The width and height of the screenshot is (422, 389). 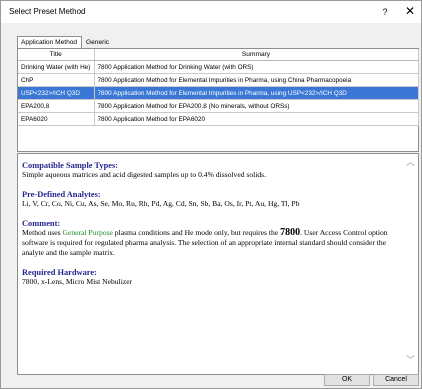 I want to click on ok-button: OK, so click(x=347, y=380).